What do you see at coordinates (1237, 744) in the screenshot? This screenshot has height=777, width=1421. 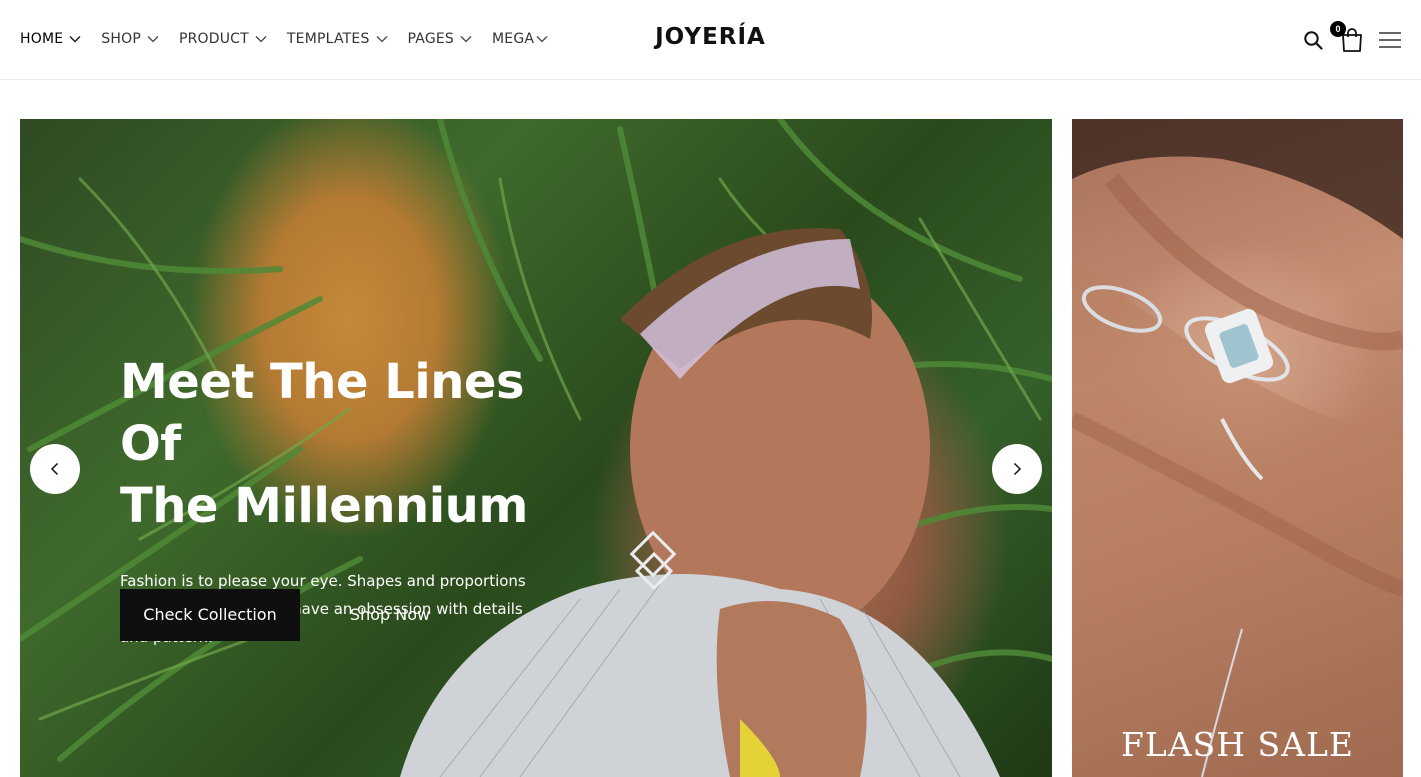 I see `flash-sale-label: FLASH SALE` at bounding box center [1237, 744].